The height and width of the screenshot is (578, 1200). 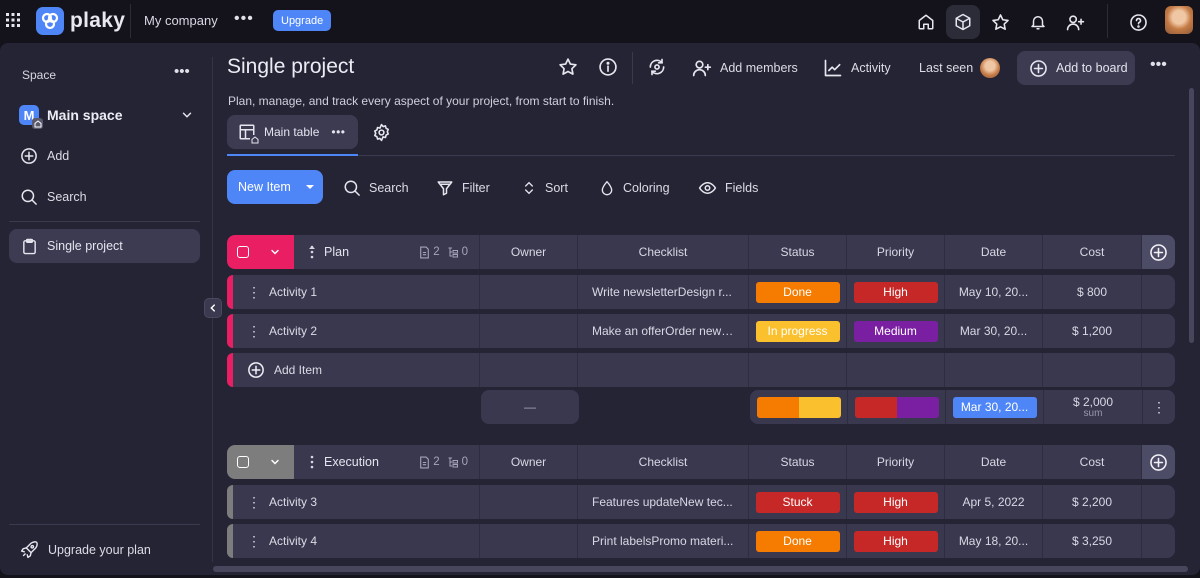 What do you see at coordinates (1138, 22) in the screenshot?
I see `help-button` at bounding box center [1138, 22].